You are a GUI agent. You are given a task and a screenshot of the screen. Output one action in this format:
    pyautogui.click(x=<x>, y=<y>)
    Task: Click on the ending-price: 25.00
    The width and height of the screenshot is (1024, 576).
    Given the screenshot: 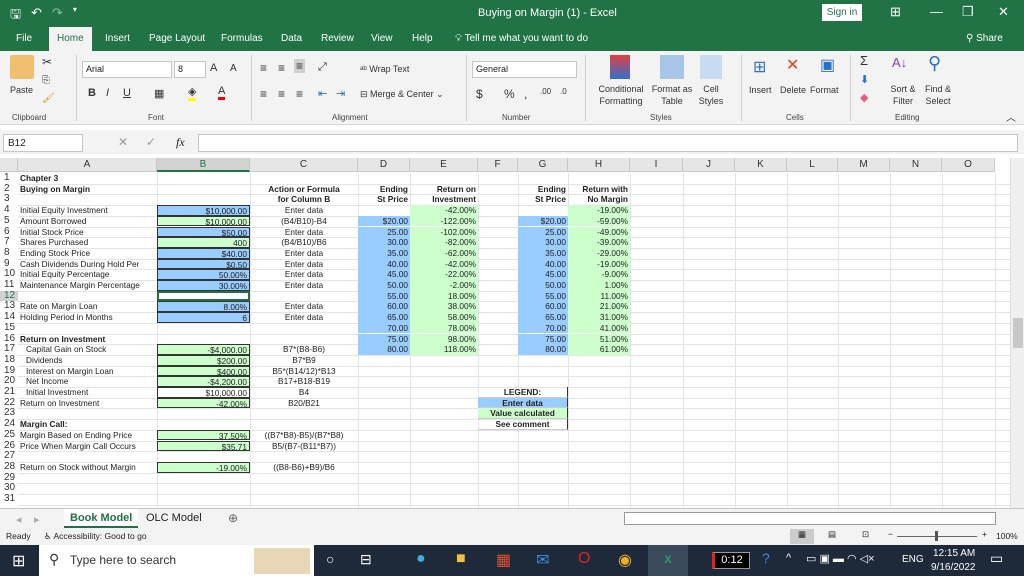 What is the action you would take?
    pyautogui.click(x=384, y=232)
    